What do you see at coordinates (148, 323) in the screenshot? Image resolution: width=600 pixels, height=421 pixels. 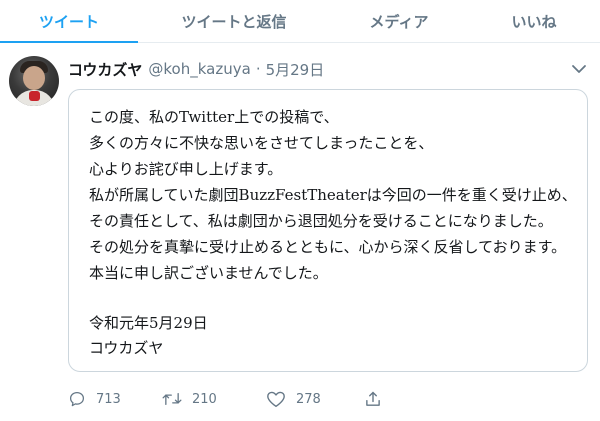 I see `statement-date: 令和元年5月29日` at bounding box center [148, 323].